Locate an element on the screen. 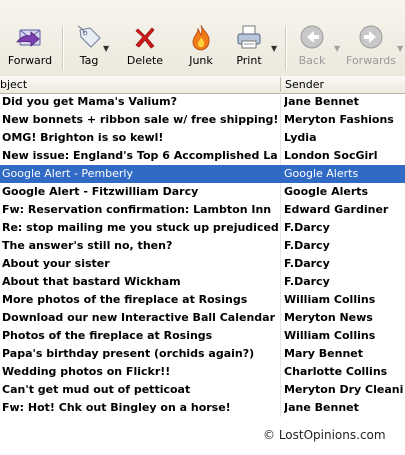 This screenshot has height=455, width=405. message-row: The answer's still no, then? F.Darcy is located at coordinates (202, 246).